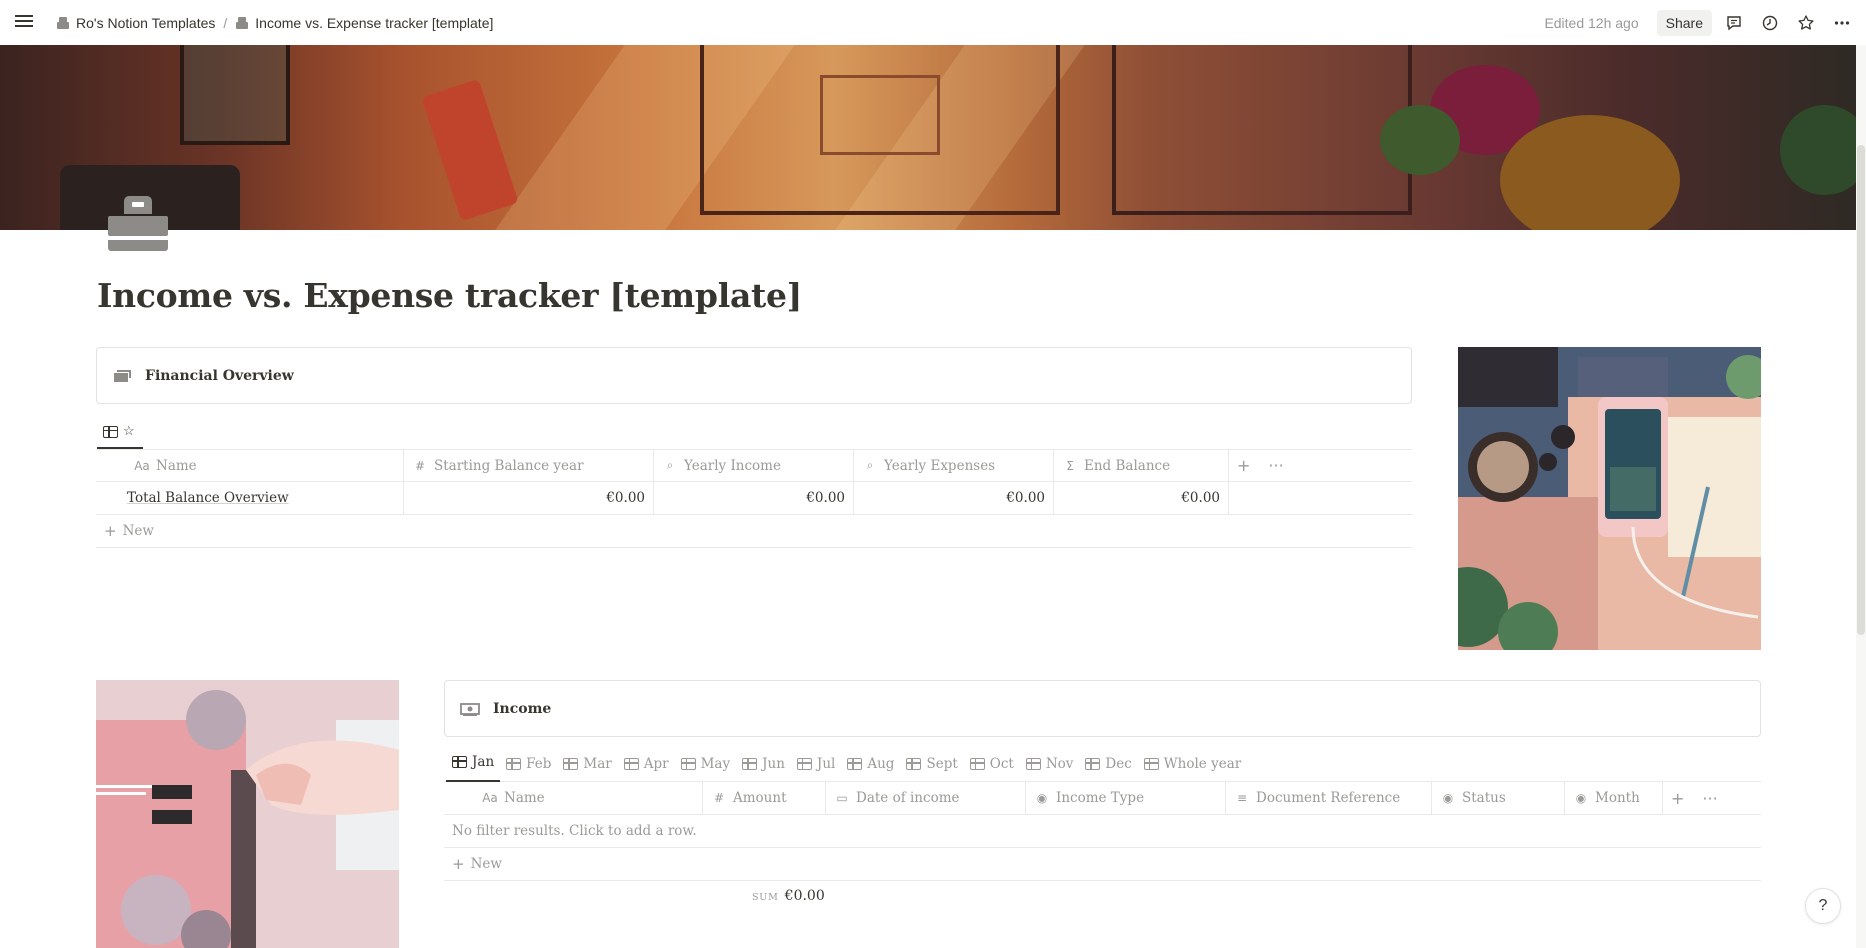 This screenshot has width=1866, height=948. Describe the element at coordinates (483, 762) in the screenshot. I see `tab-label: Jan` at that location.